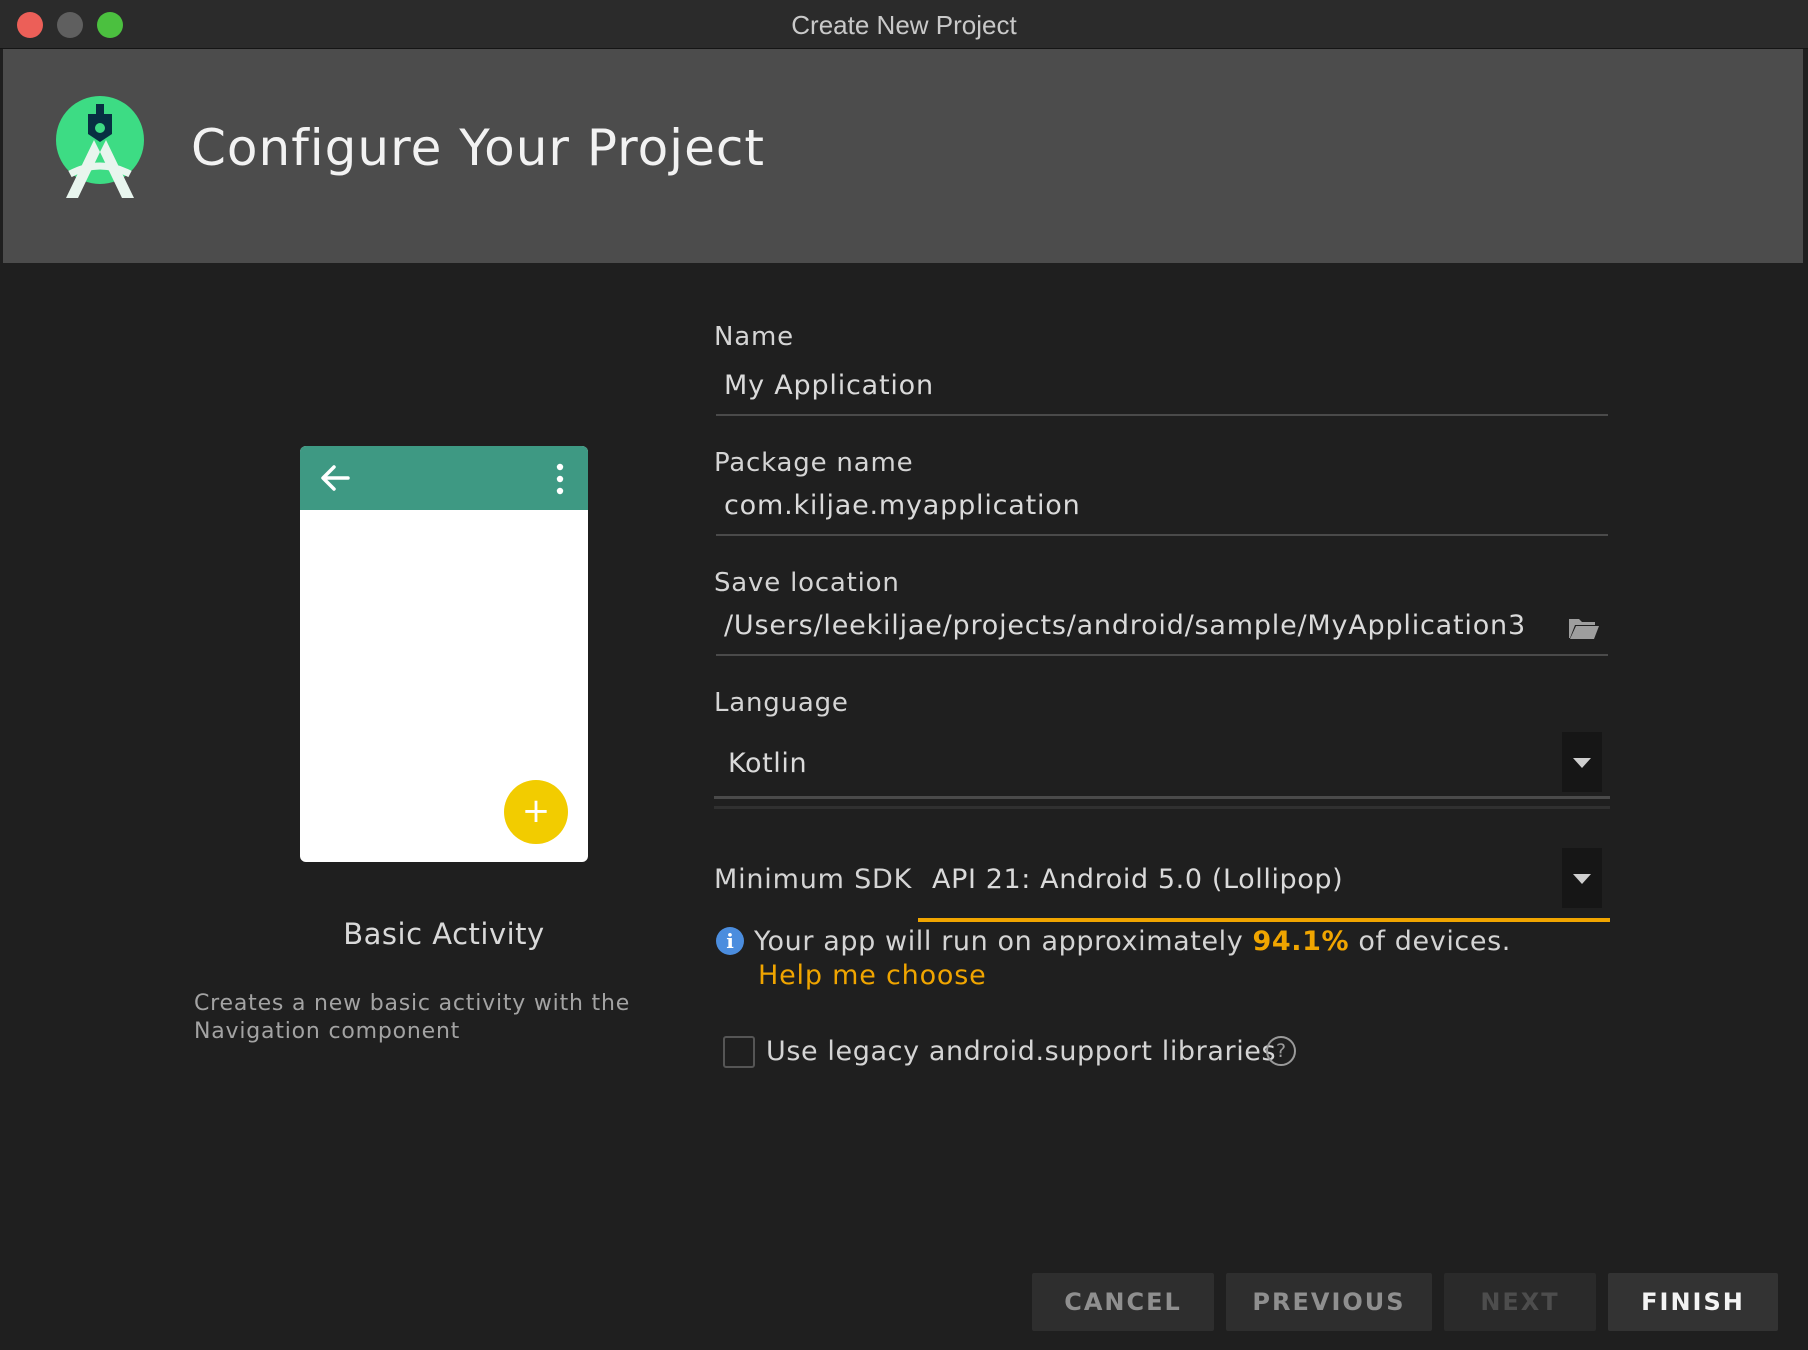  I want to click on title-bar: Create New Project, so click(904, 24).